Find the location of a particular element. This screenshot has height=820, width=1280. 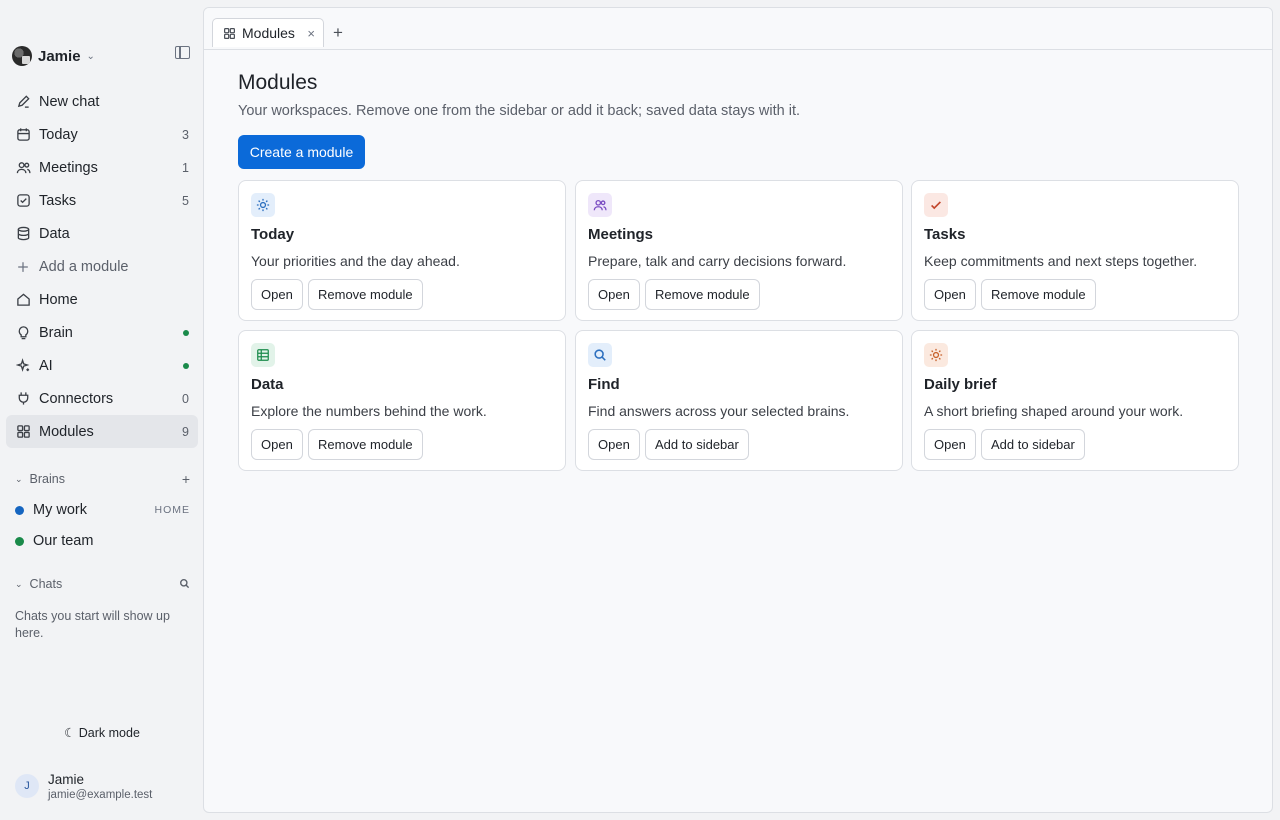

sidebar-item-ai: AI is located at coordinates (102, 365).